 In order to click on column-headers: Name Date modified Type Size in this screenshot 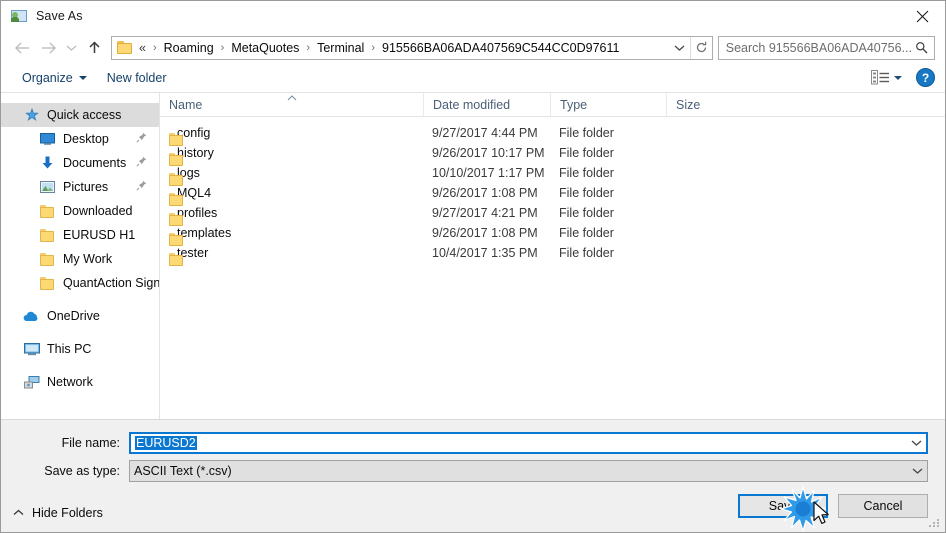, I will do `click(552, 104)`.